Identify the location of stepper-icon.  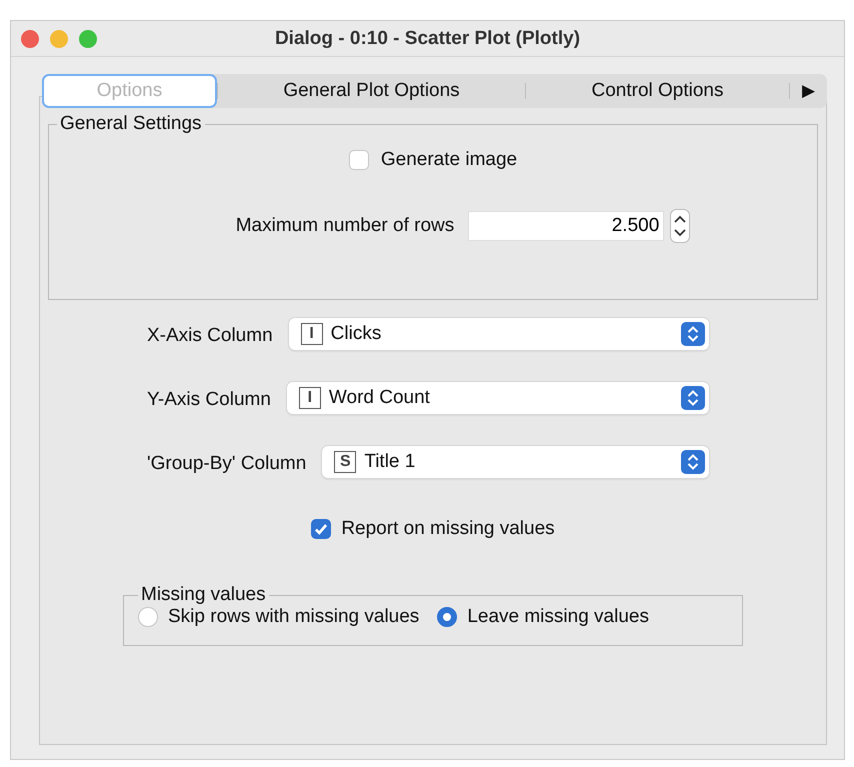
(680, 226).